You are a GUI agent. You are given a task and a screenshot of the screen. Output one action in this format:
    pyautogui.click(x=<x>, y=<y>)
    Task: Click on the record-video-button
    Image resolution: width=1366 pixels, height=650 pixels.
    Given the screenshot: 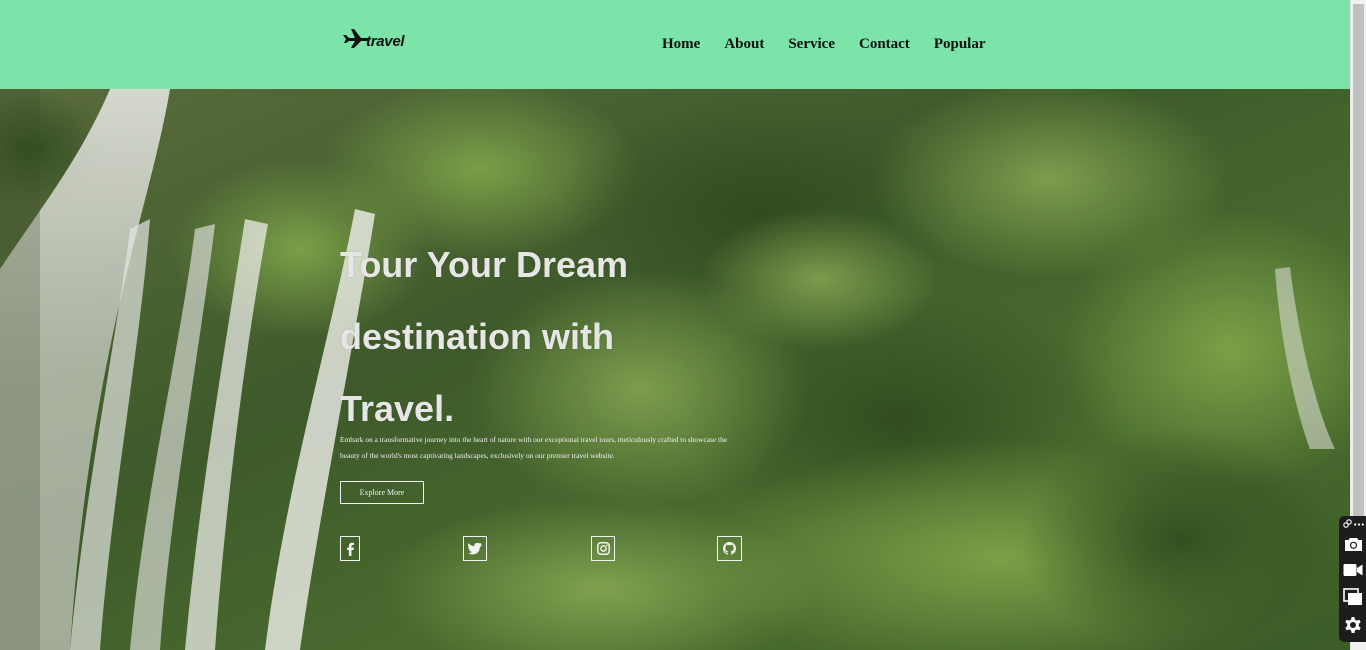 What is the action you would take?
    pyautogui.click(x=1353, y=570)
    